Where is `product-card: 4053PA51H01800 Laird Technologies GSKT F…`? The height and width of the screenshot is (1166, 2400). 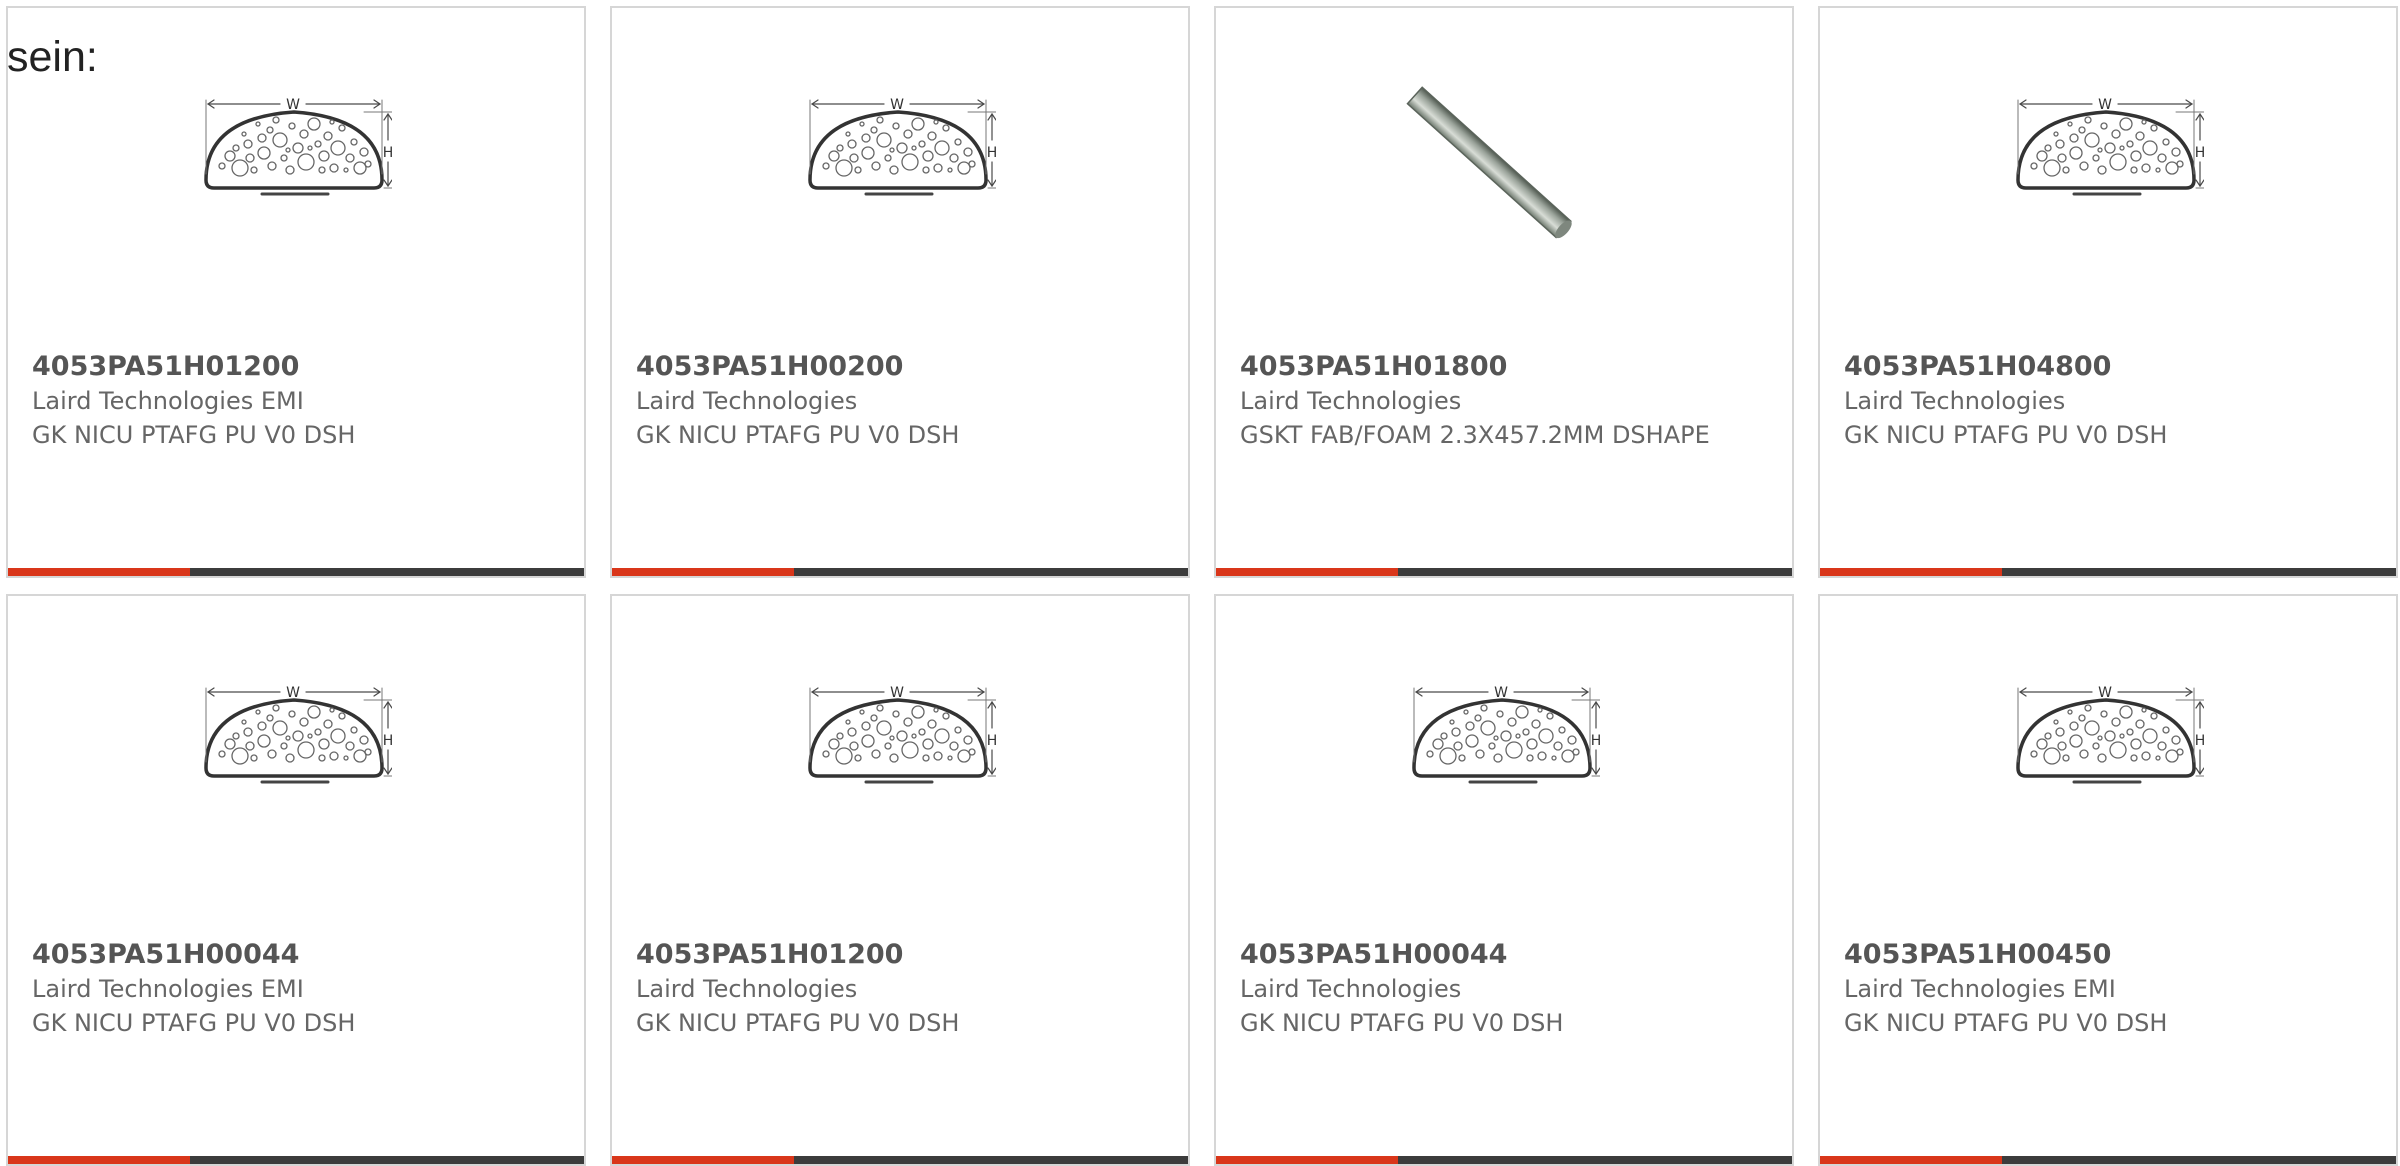 product-card: 4053PA51H01800 Laird Technologies GSKT F… is located at coordinates (1504, 292).